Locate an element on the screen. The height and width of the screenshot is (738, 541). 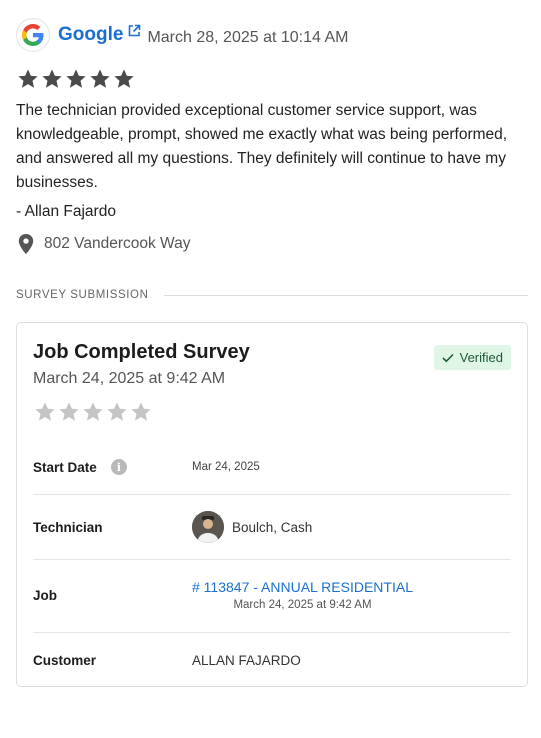
avatar is located at coordinates (208, 527).